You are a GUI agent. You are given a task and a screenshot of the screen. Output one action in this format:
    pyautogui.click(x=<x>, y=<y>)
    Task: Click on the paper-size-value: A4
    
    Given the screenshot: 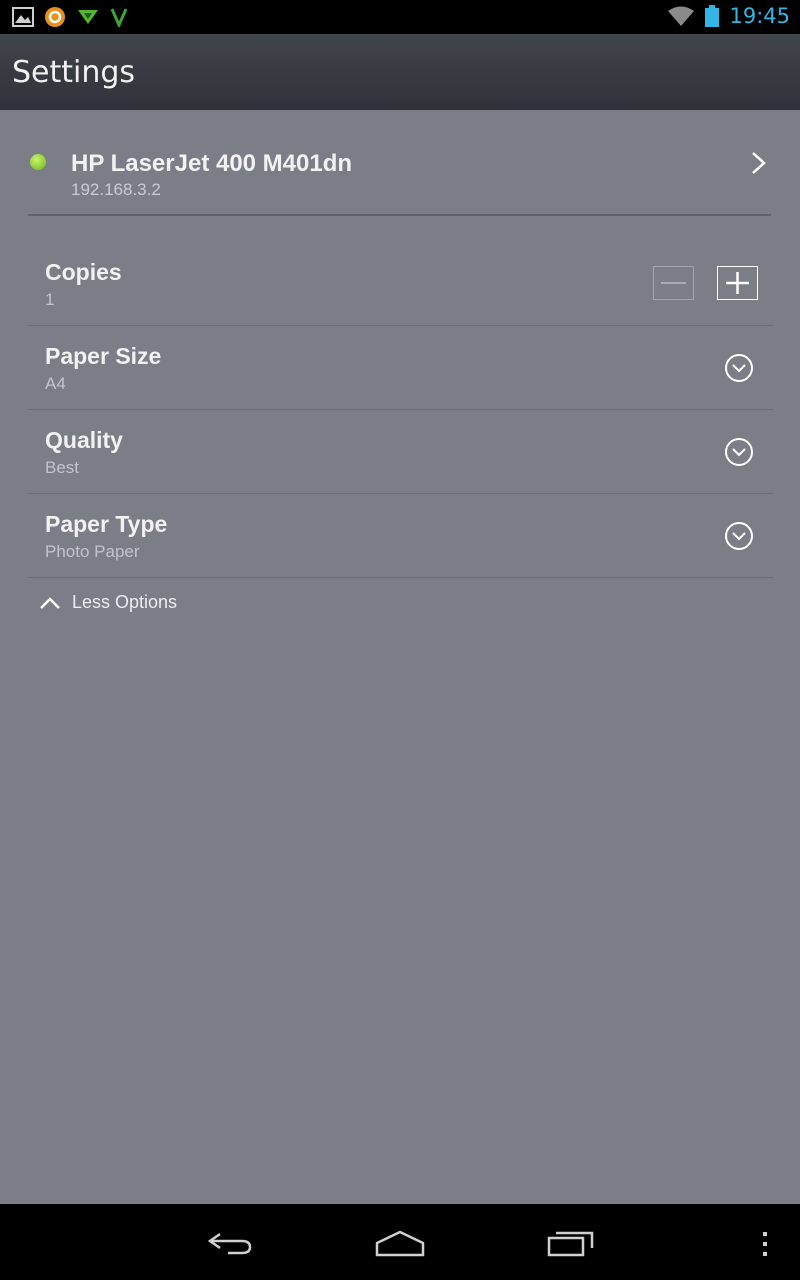 What is the action you would take?
    pyautogui.click(x=55, y=383)
    